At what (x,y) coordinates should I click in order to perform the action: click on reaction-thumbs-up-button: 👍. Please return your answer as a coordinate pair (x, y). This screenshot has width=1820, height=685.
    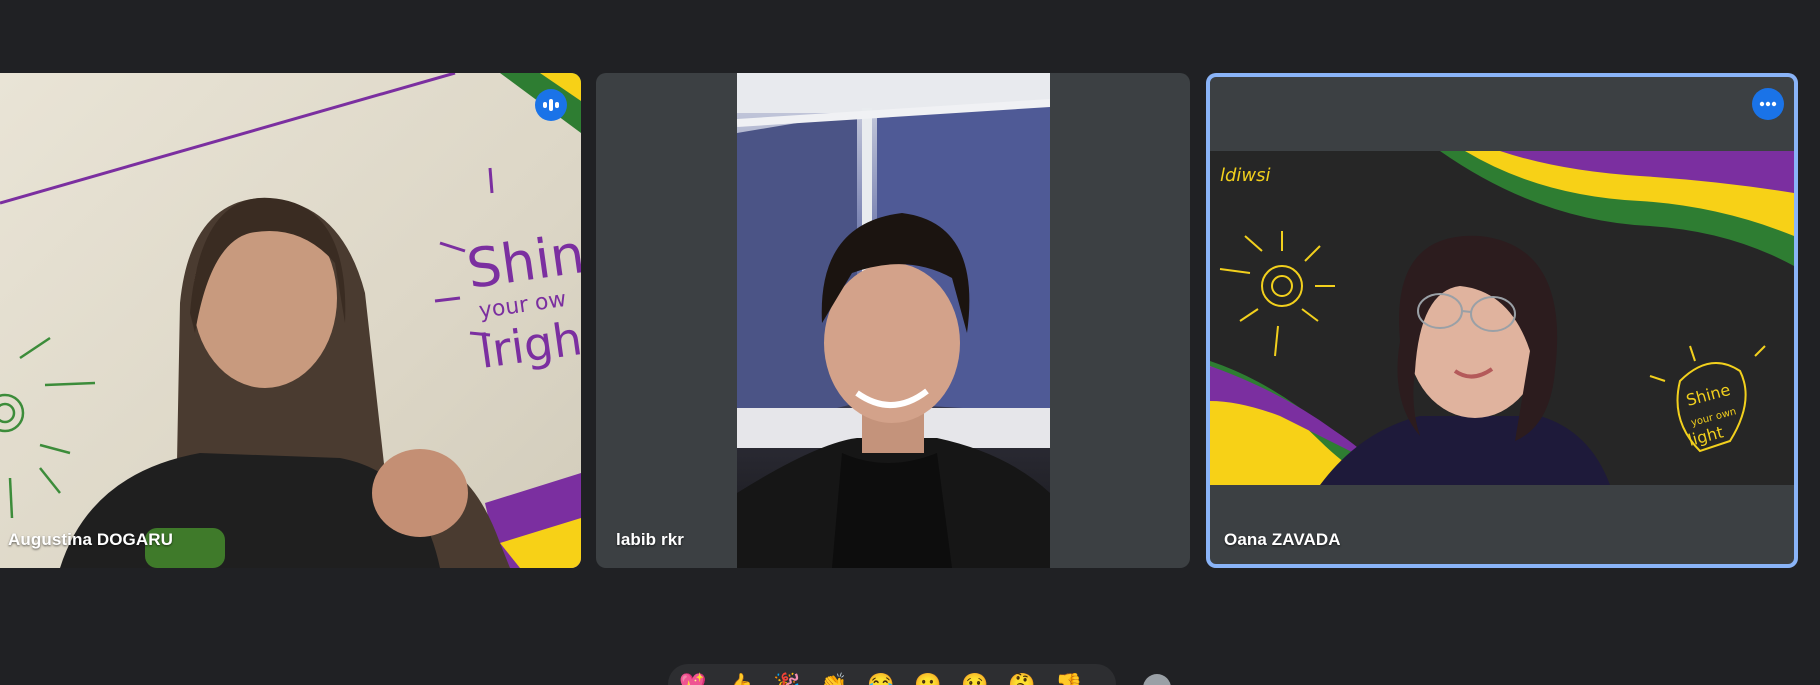
    Looking at the image, I should click on (740, 677).